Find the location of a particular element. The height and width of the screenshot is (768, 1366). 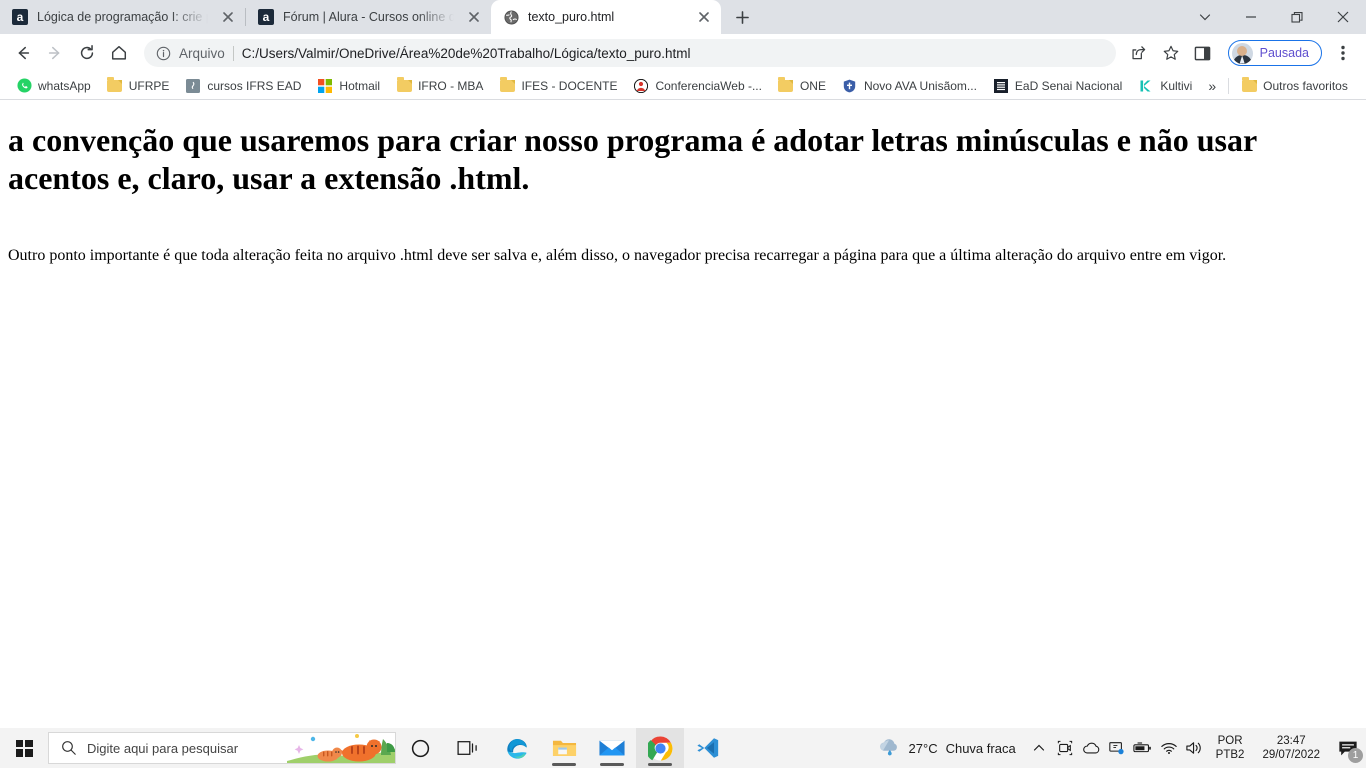

alura-a-icon: a is located at coordinates (20, 17).